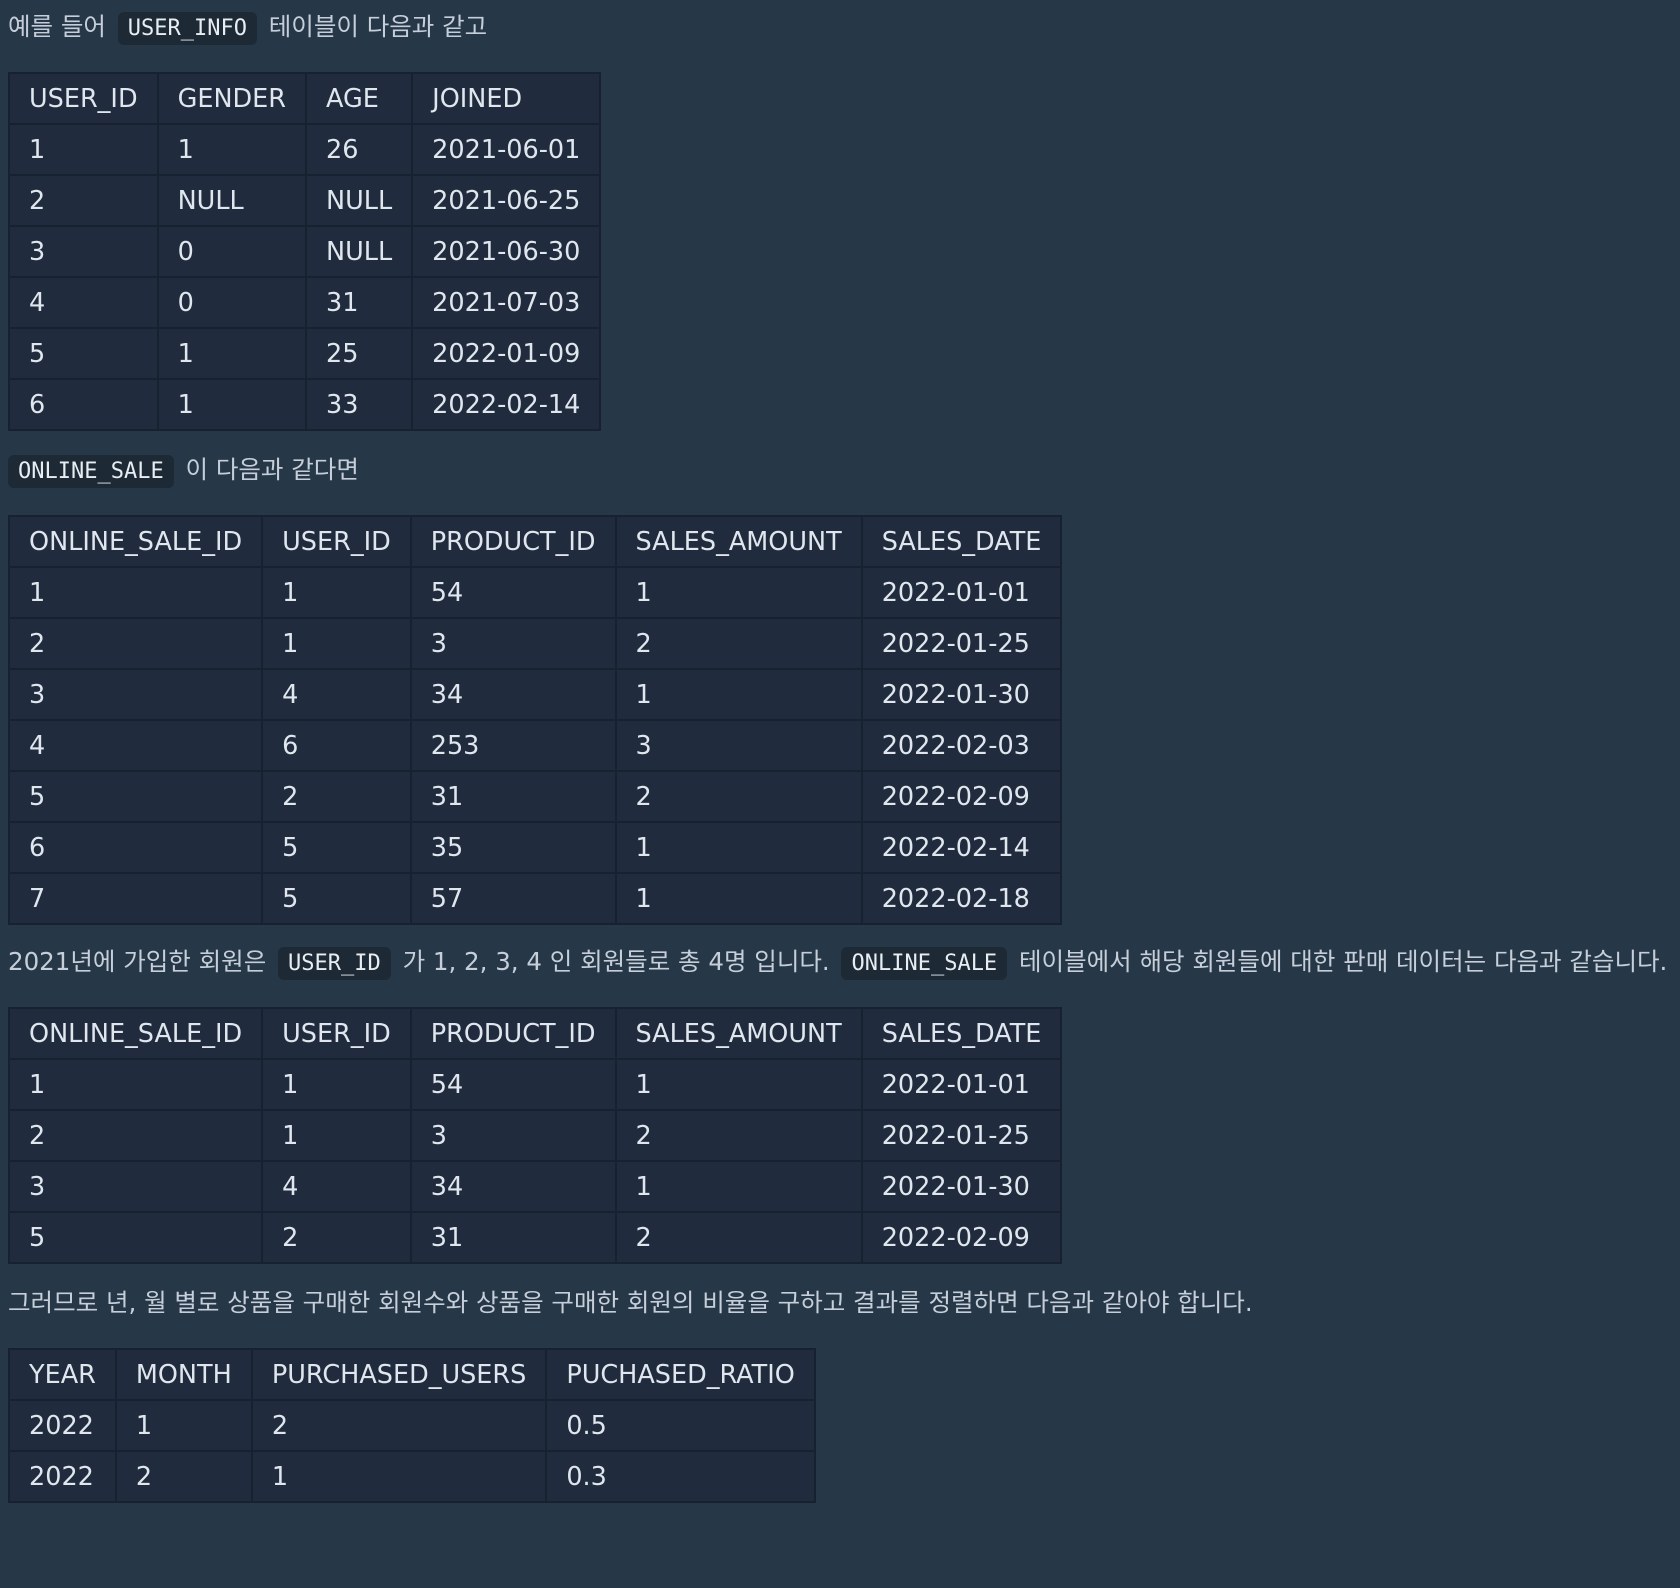 The image size is (1680, 1588). Describe the element at coordinates (62, 1476) in the screenshot. I see `table-cell: 2022` at that location.